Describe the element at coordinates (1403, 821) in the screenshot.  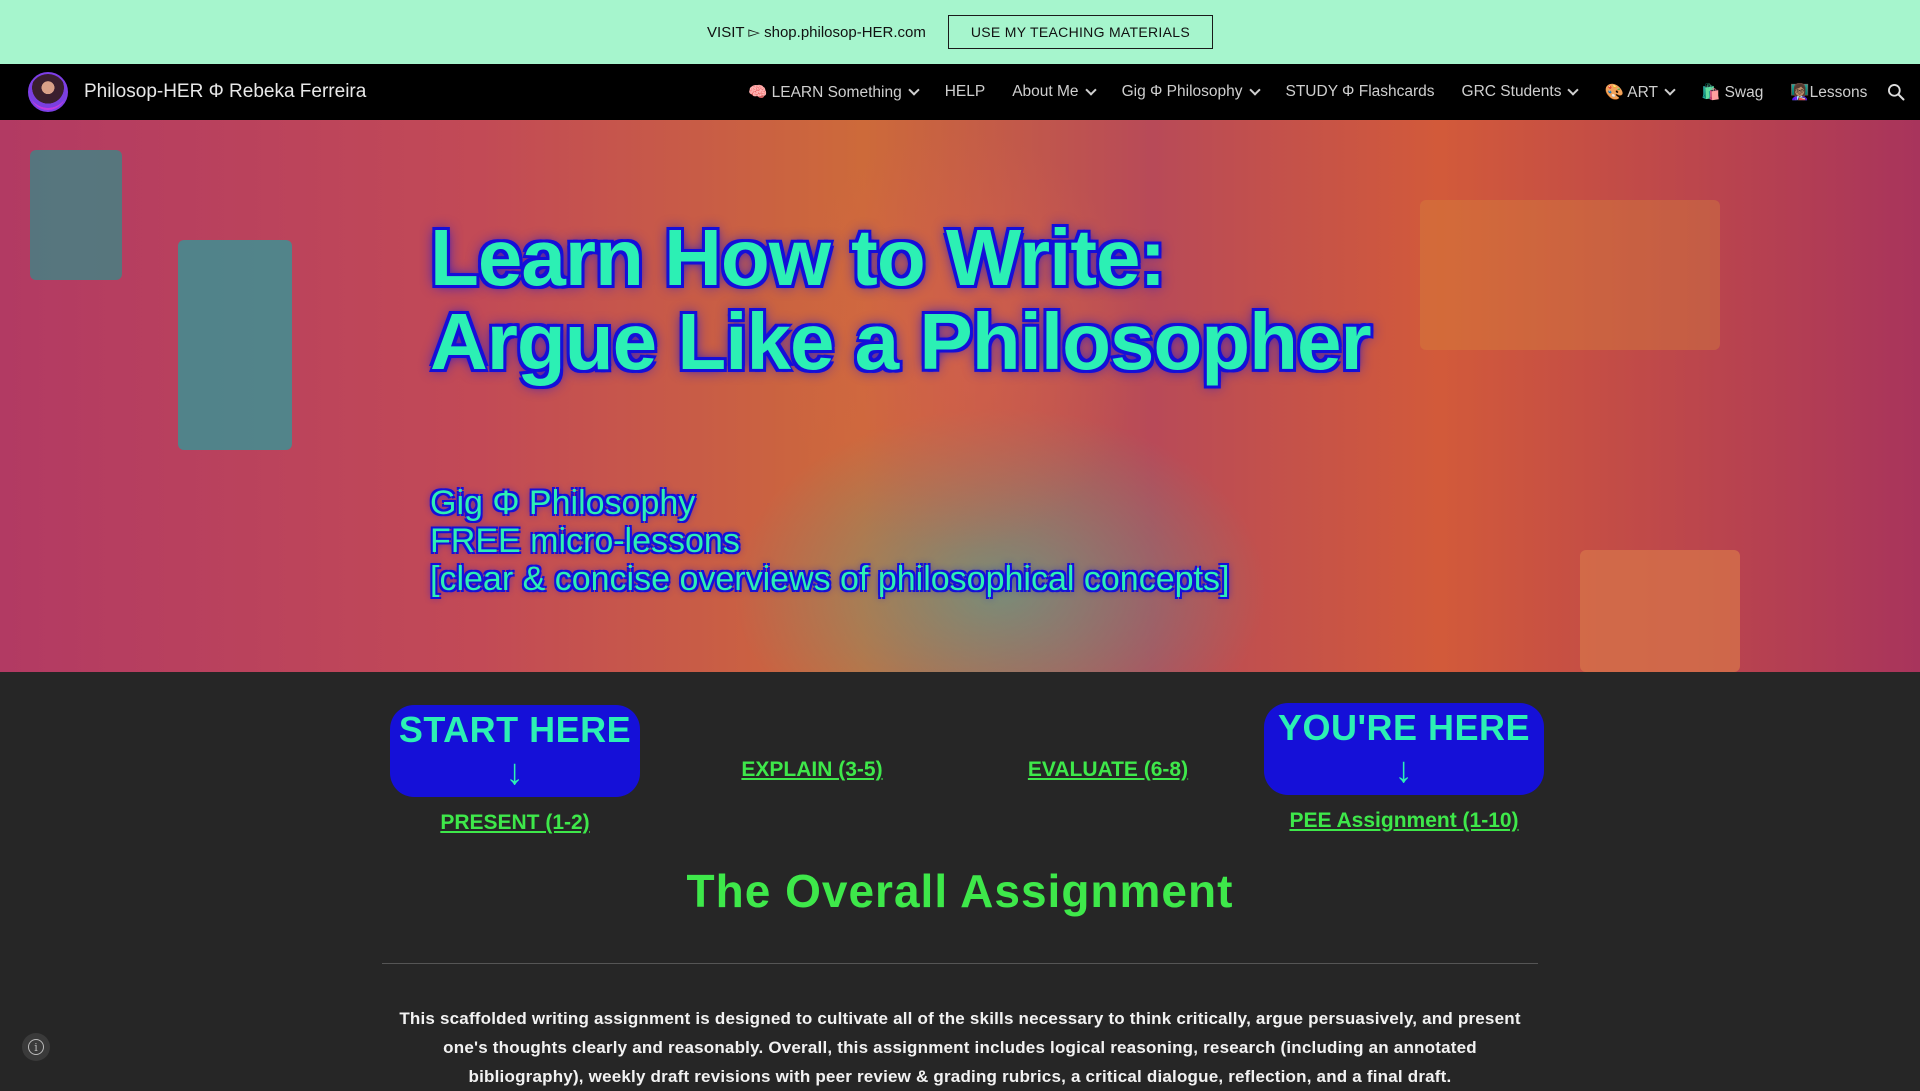
I see `pee-assignment-link: PEE Assignment (1-10)` at that location.